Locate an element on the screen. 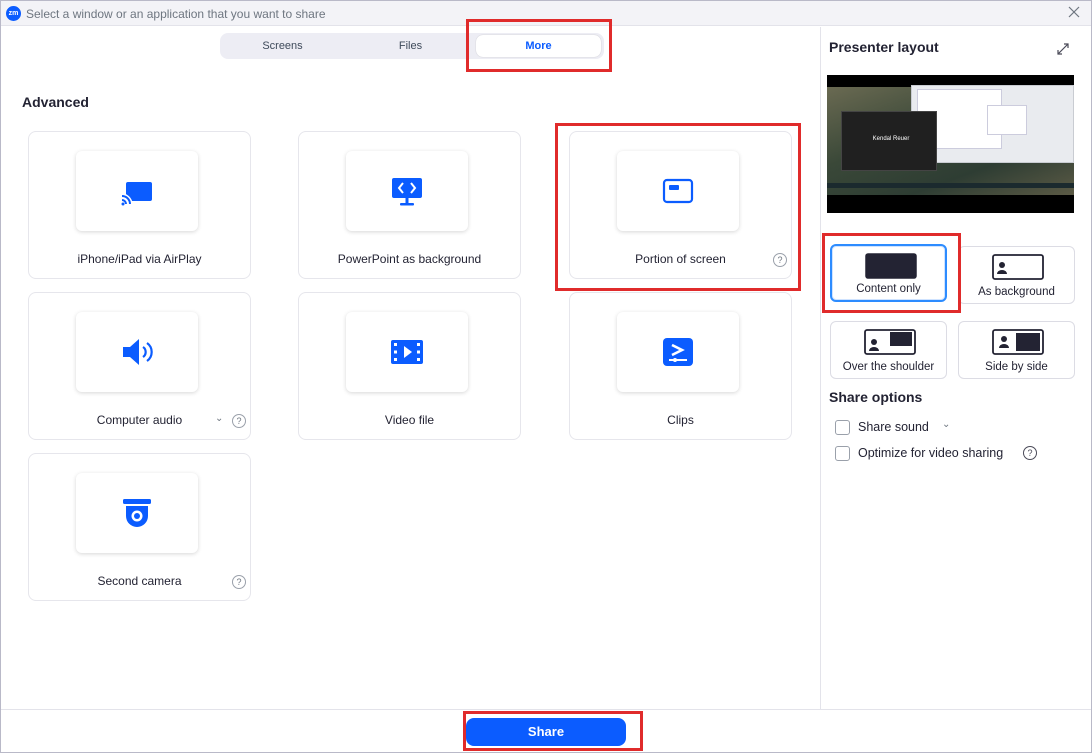 The height and width of the screenshot is (753, 1092). option-powerpoint-background: PowerPoint as background is located at coordinates (409, 205).